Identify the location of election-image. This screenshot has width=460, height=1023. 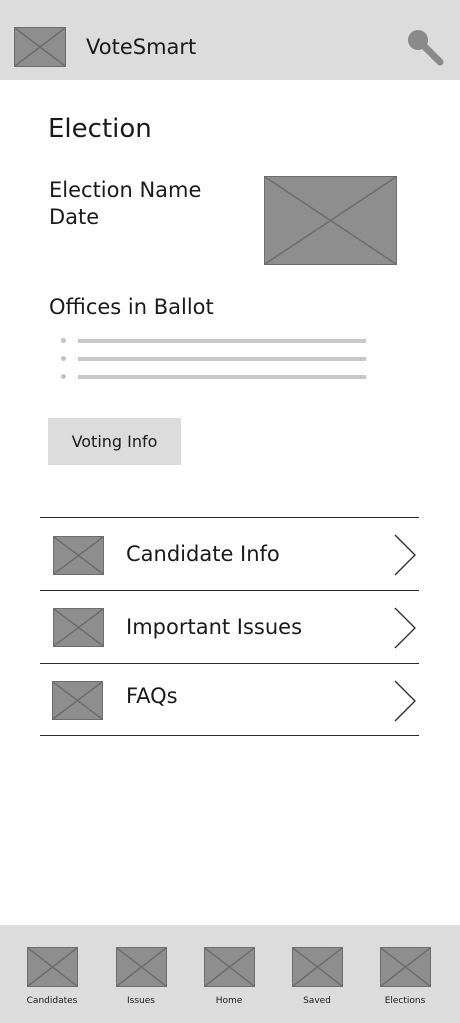
(330, 220).